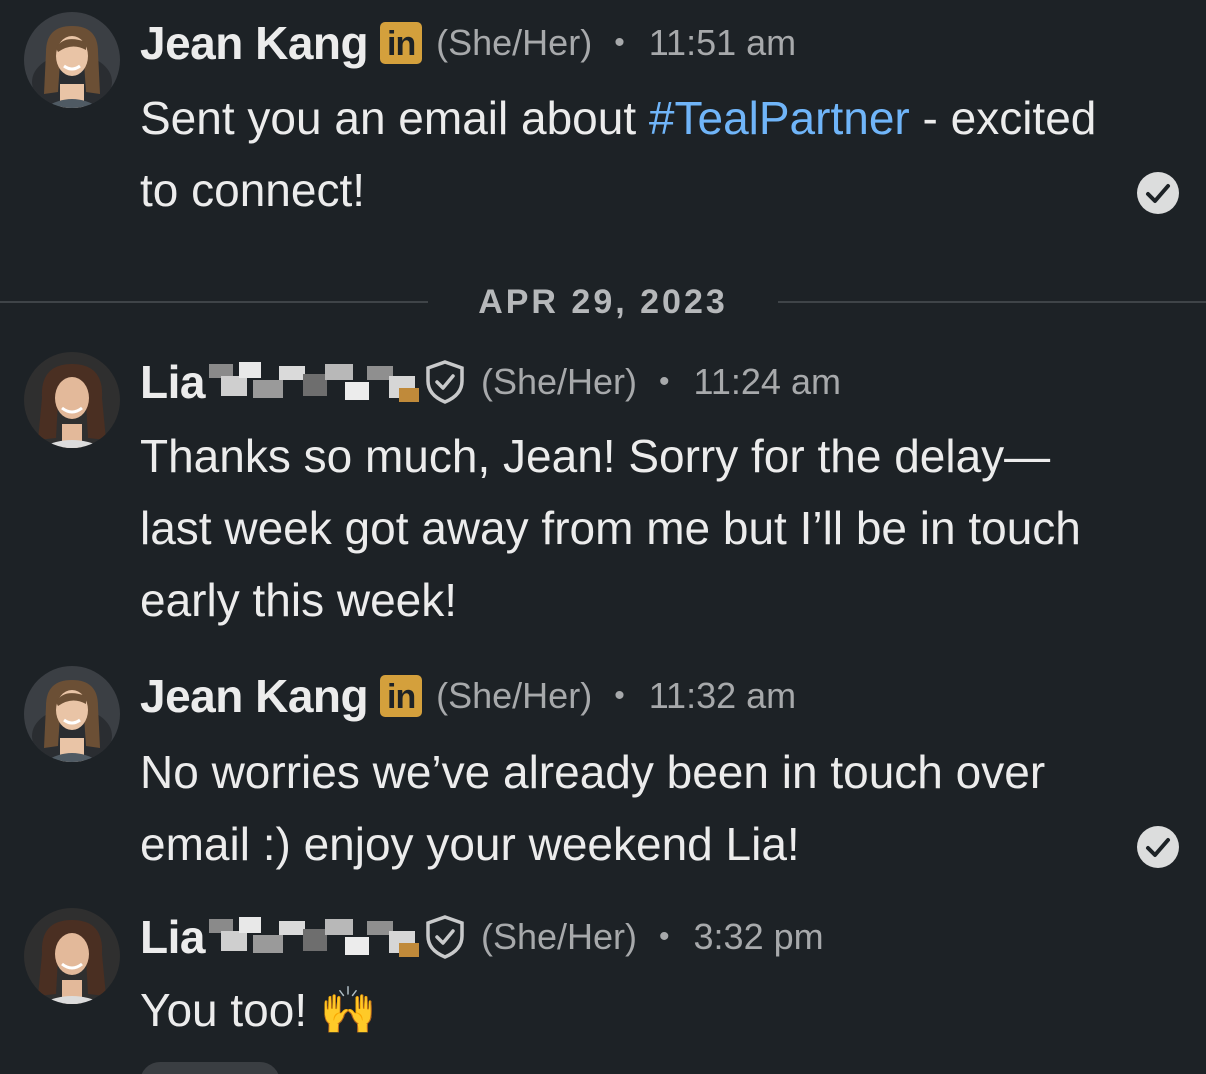  What do you see at coordinates (210, 1068) in the screenshot?
I see `reaction-pill` at bounding box center [210, 1068].